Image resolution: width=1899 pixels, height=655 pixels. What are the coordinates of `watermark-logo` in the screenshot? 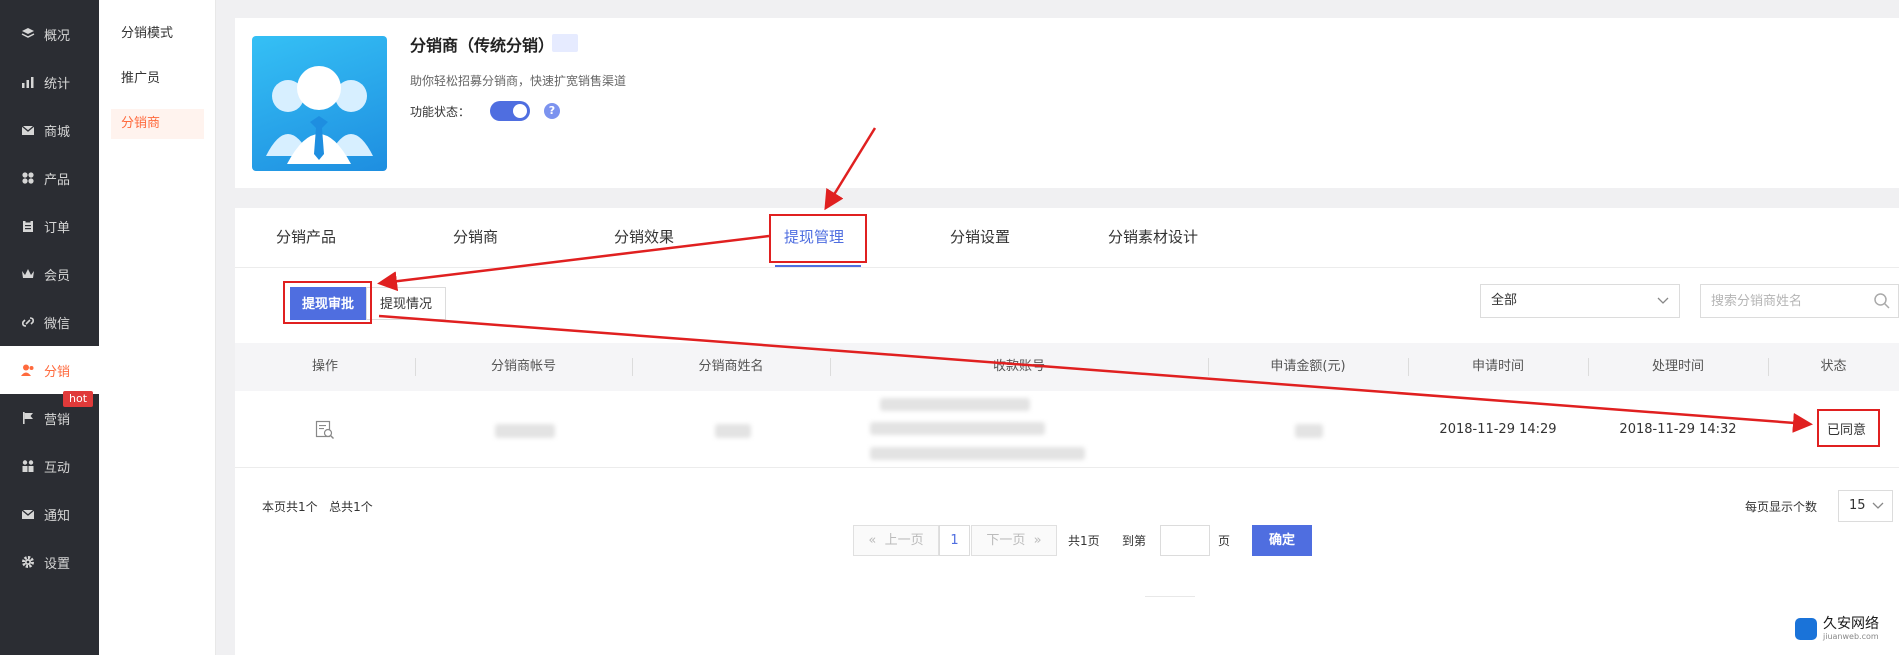 It's located at (1806, 629).